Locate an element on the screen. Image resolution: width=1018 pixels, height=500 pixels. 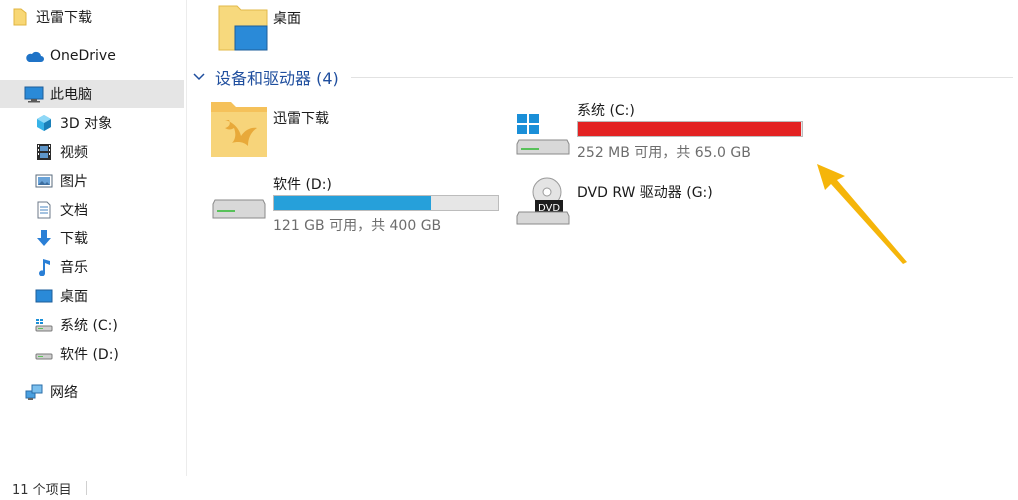
sidebar-item-videos: 视频 is located at coordinates (109, 152).